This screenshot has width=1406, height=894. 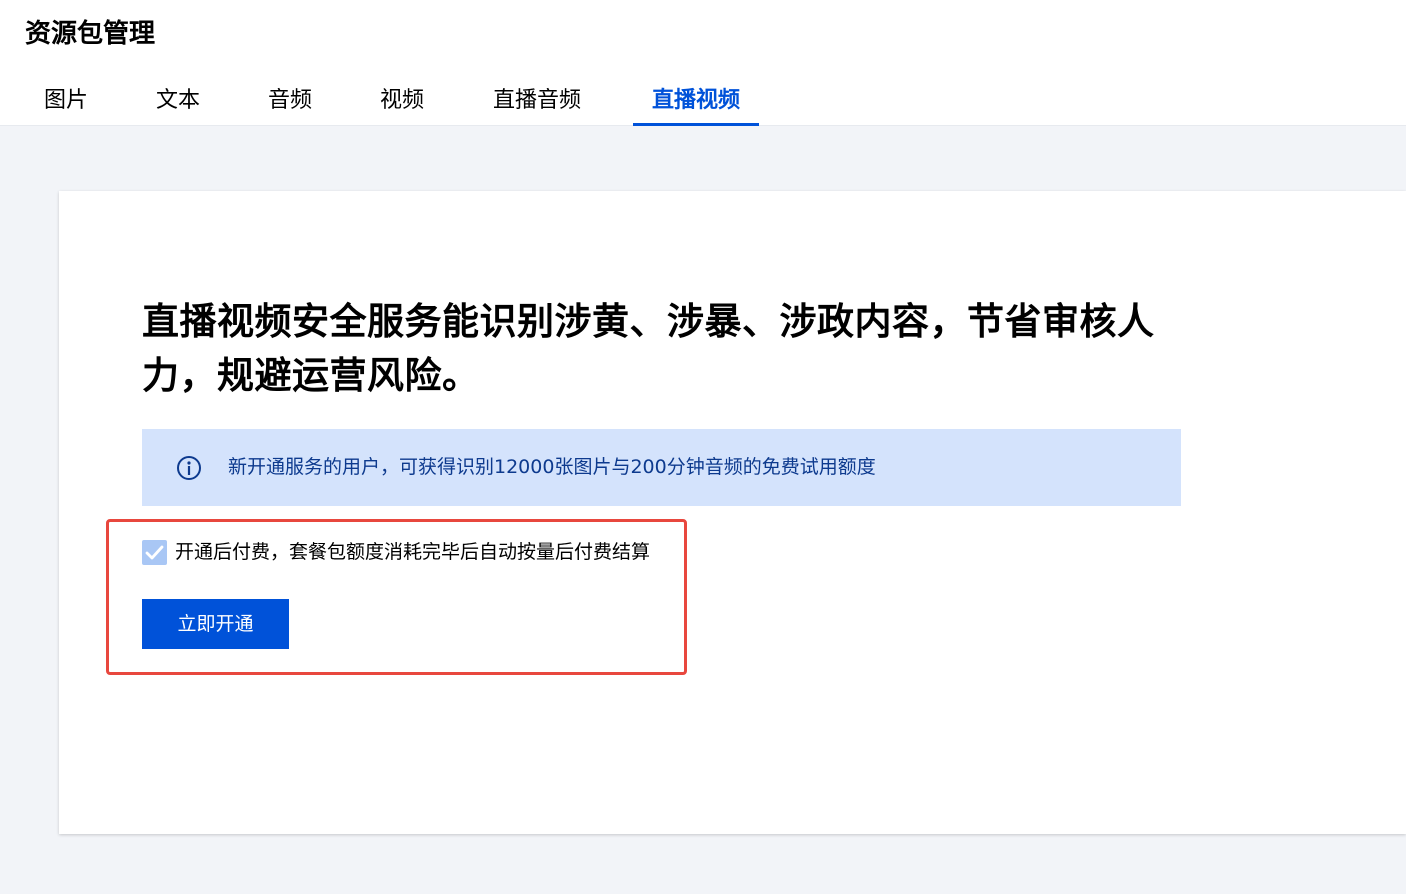 I want to click on info-icon, so click(x=189, y=468).